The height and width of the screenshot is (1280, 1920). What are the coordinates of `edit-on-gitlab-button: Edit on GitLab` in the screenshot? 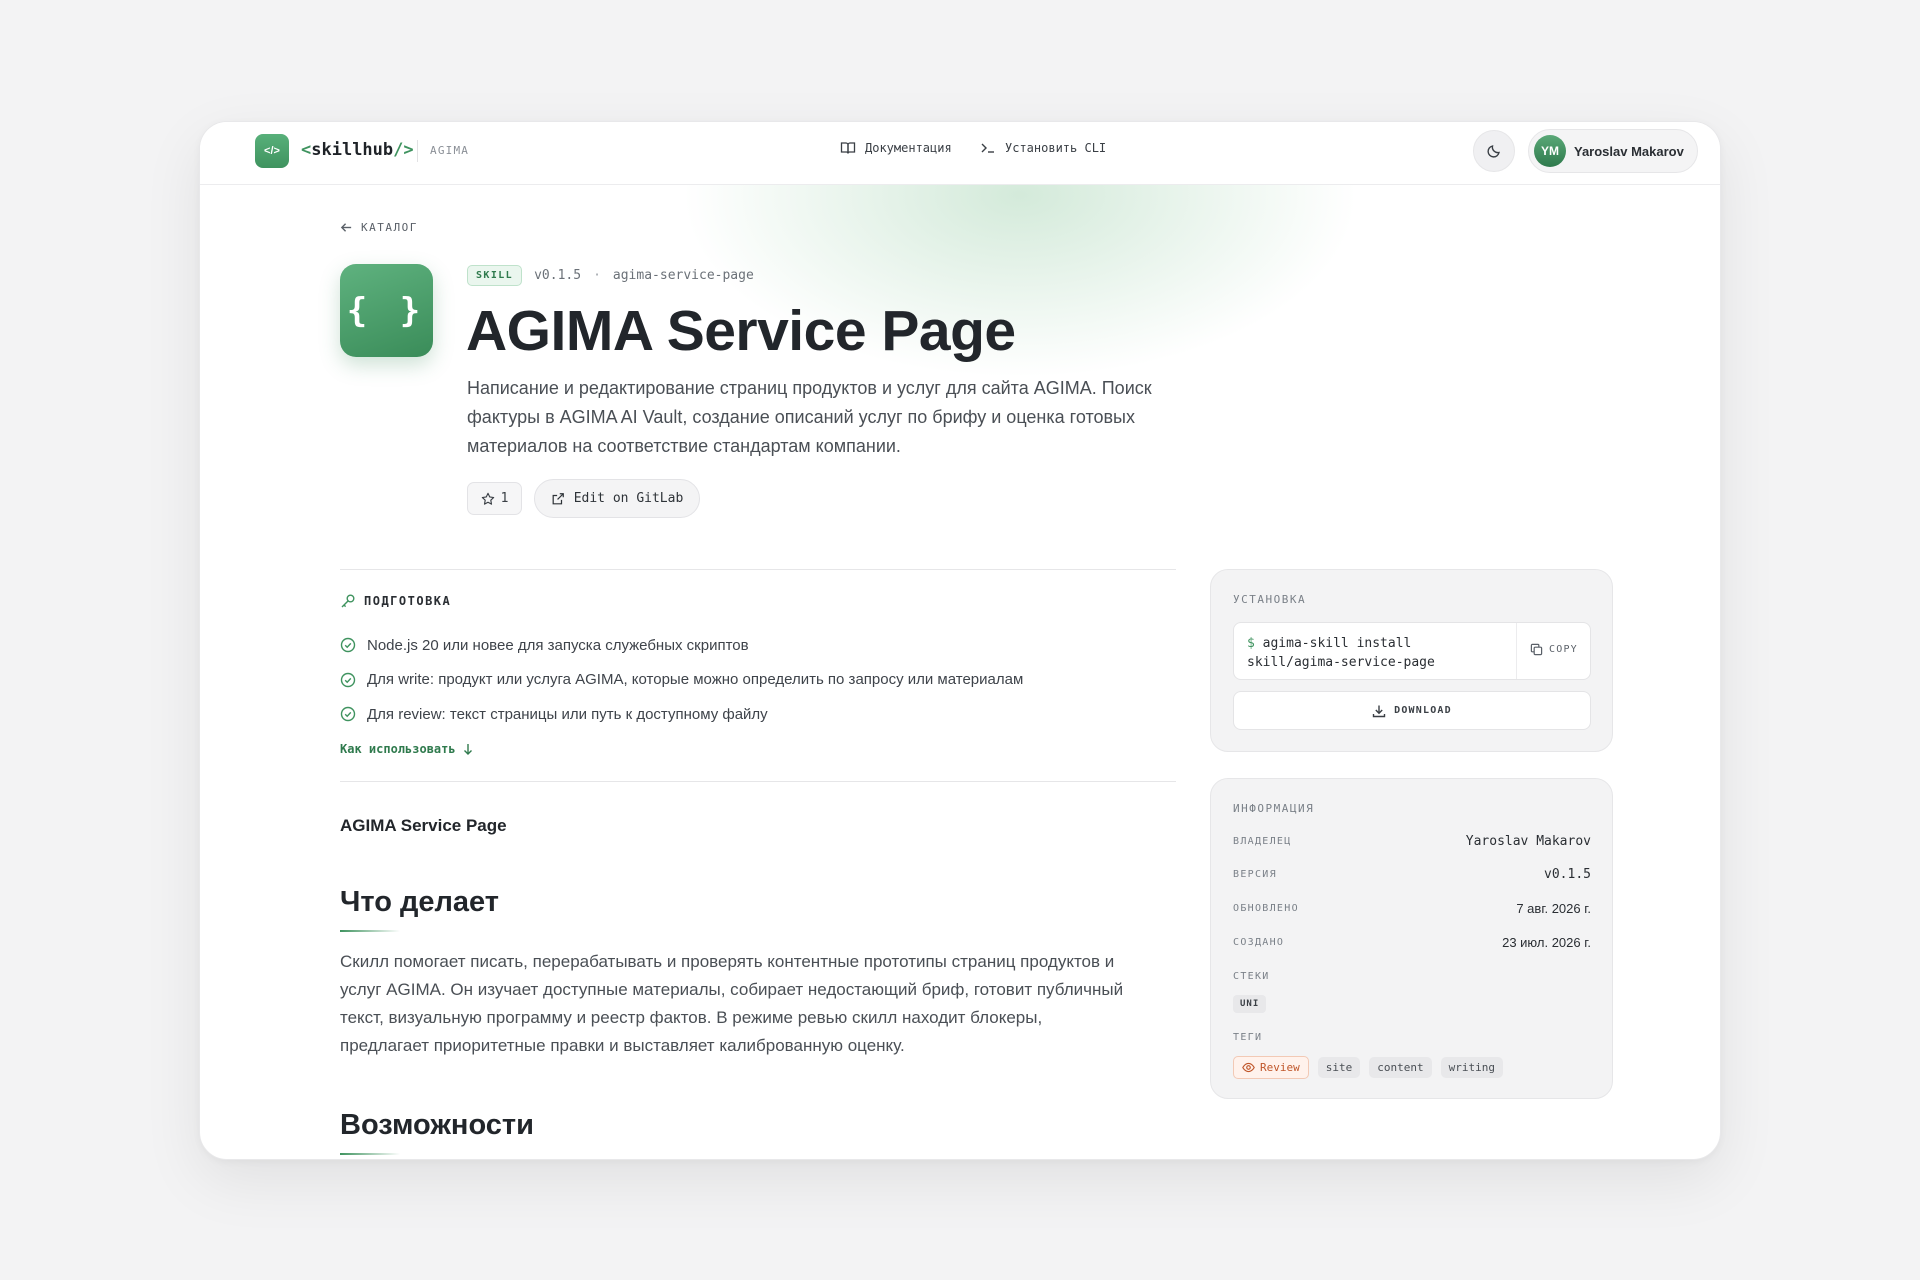 It's located at (617, 498).